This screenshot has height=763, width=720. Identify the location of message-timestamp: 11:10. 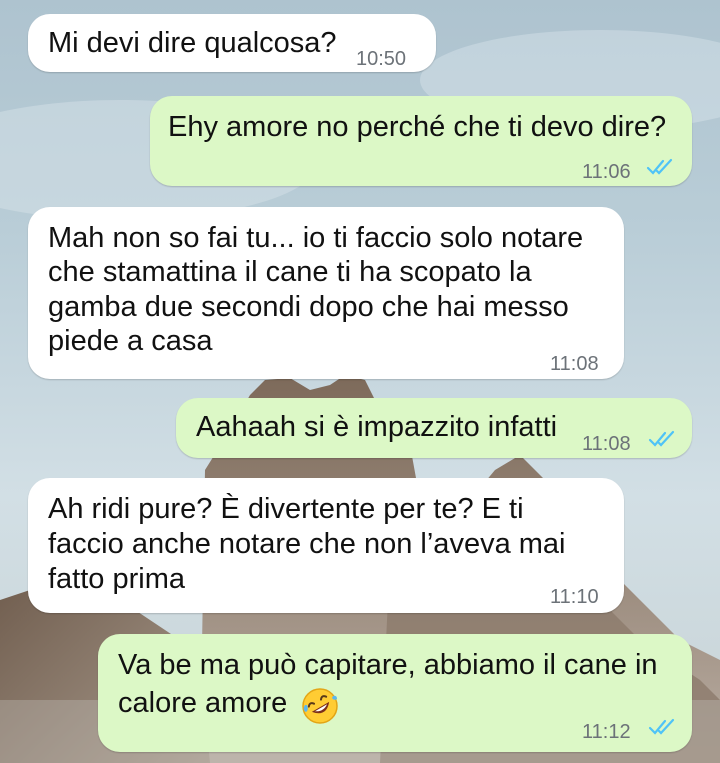
(574, 597).